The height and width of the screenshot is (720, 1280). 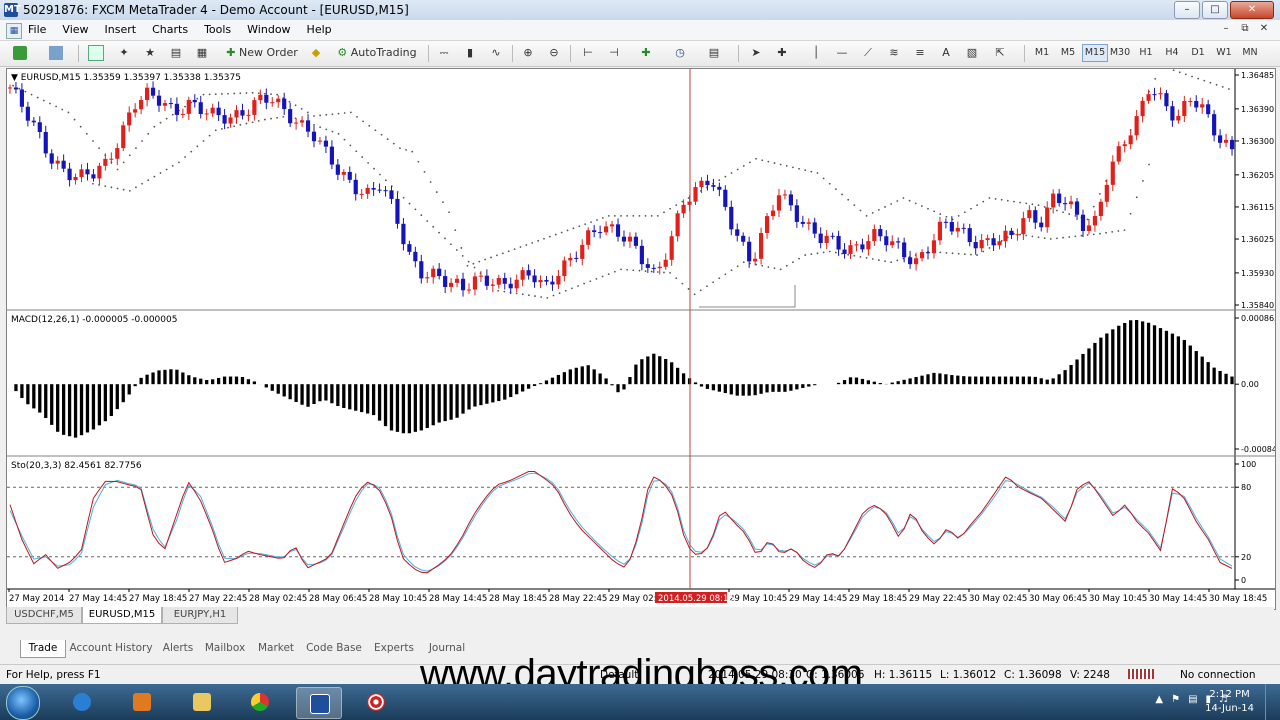 I want to click on new-order-button: ✚ New Order, so click(x=262, y=53).